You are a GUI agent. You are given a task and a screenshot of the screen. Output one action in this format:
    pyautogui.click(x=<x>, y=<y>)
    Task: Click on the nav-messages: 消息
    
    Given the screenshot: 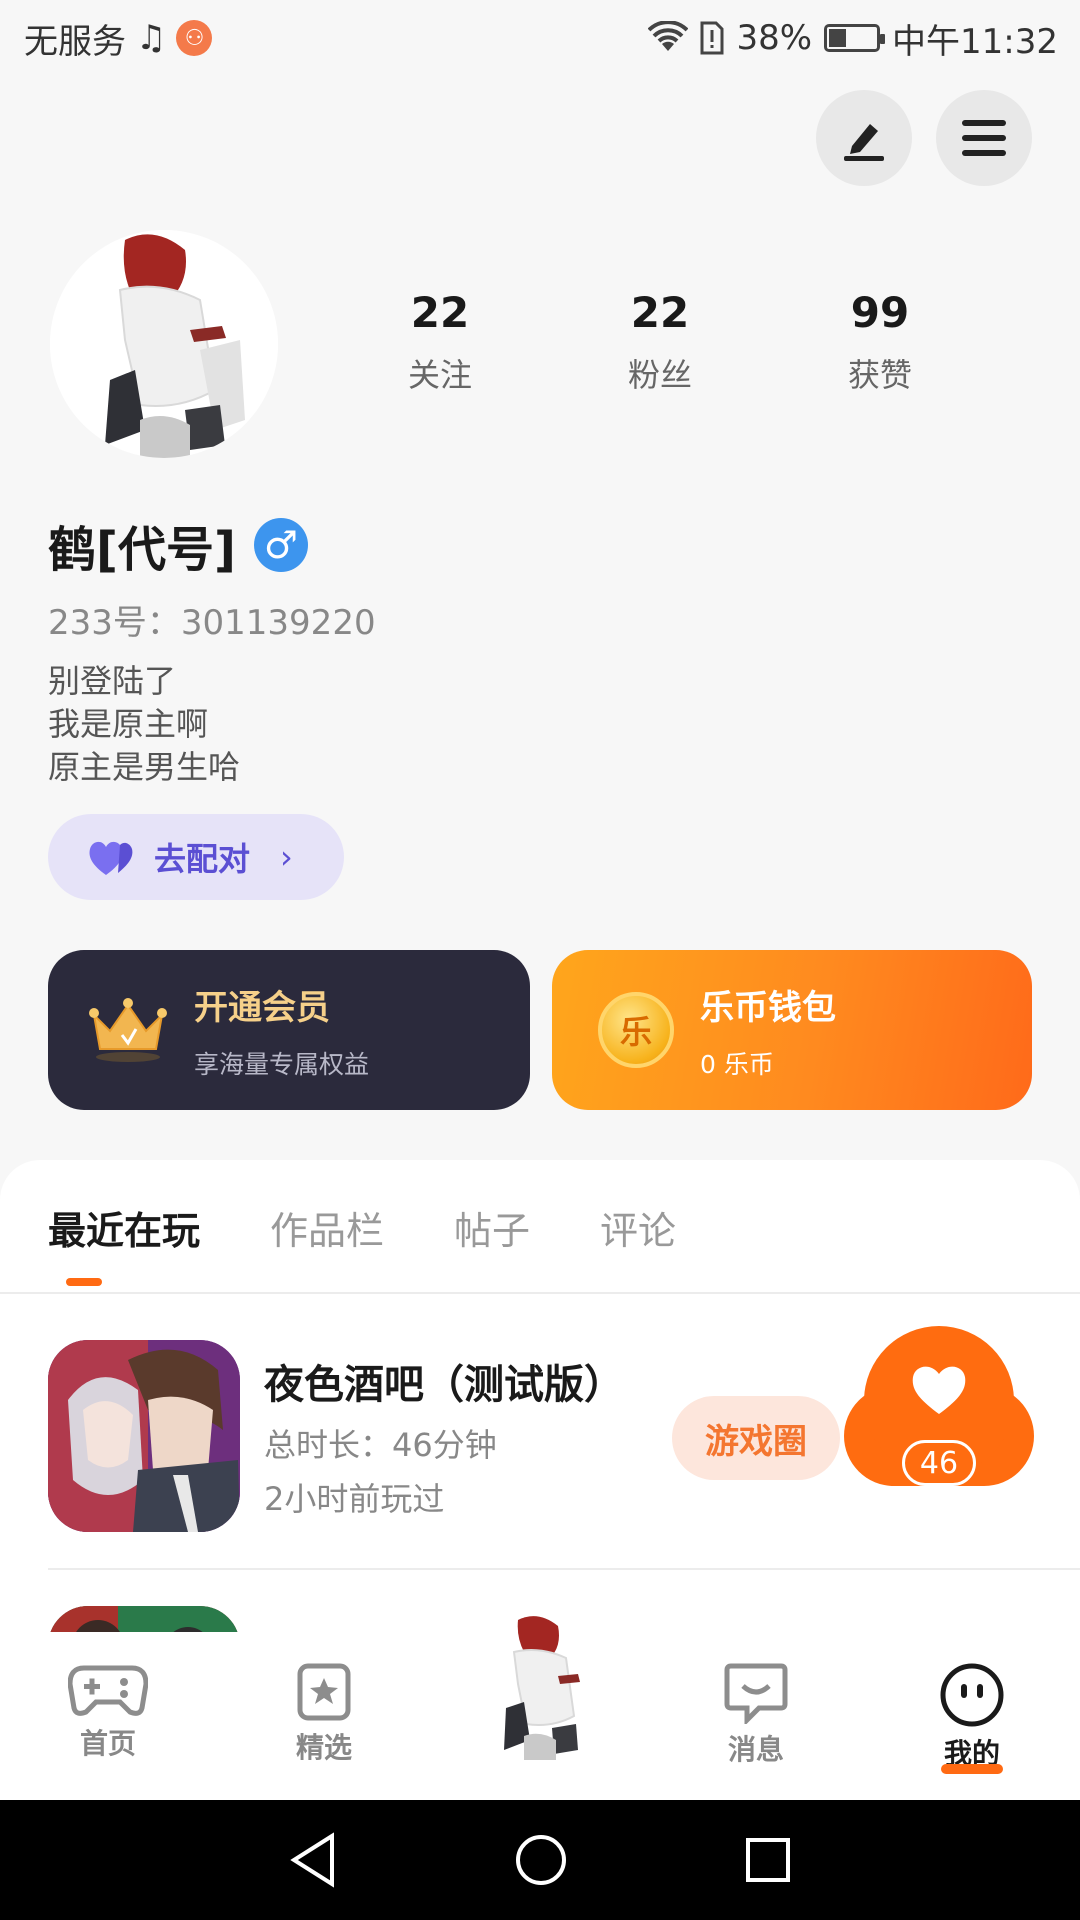 What is the action you would take?
    pyautogui.click(x=756, y=1716)
    